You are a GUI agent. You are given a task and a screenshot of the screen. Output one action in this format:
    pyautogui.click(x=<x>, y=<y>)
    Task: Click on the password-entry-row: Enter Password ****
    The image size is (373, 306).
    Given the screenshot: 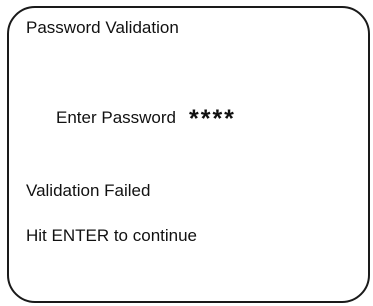 What is the action you would take?
    pyautogui.click(x=146, y=117)
    